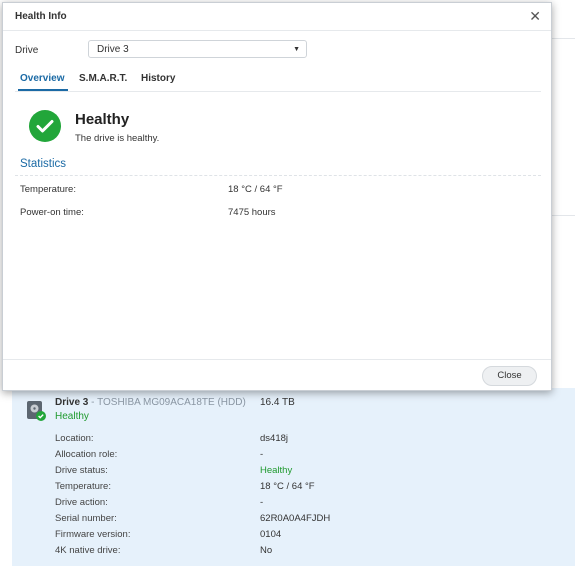 This screenshot has width=575, height=566. What do you see at coordinates (27, 50) in the screenshot?
I see `drive-field-label: Drive` at bounding box center [27, 50].